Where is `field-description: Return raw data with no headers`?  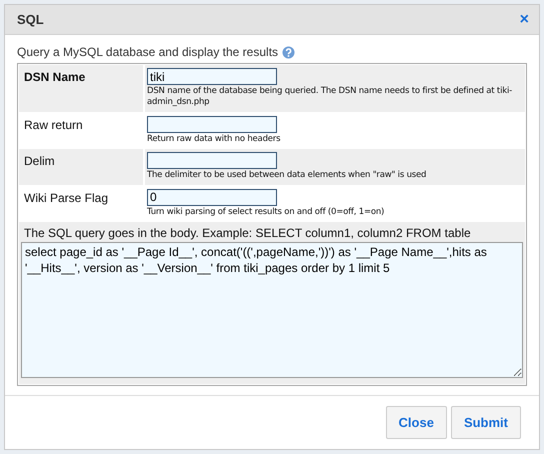
field-description: Return raw data with no headers is located at coordinates (214, 140).